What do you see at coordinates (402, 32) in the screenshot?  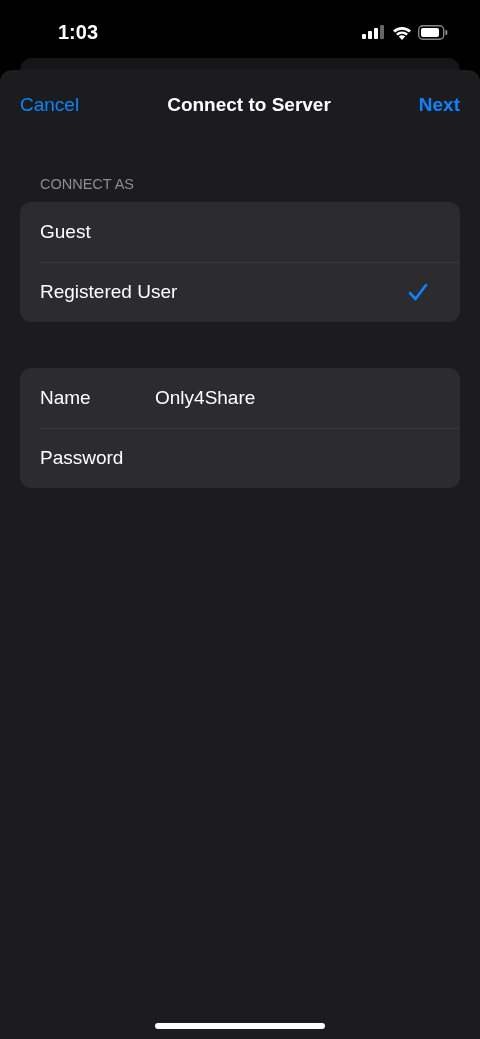 I see `wifi-icon` at bounding box center [402, 32].